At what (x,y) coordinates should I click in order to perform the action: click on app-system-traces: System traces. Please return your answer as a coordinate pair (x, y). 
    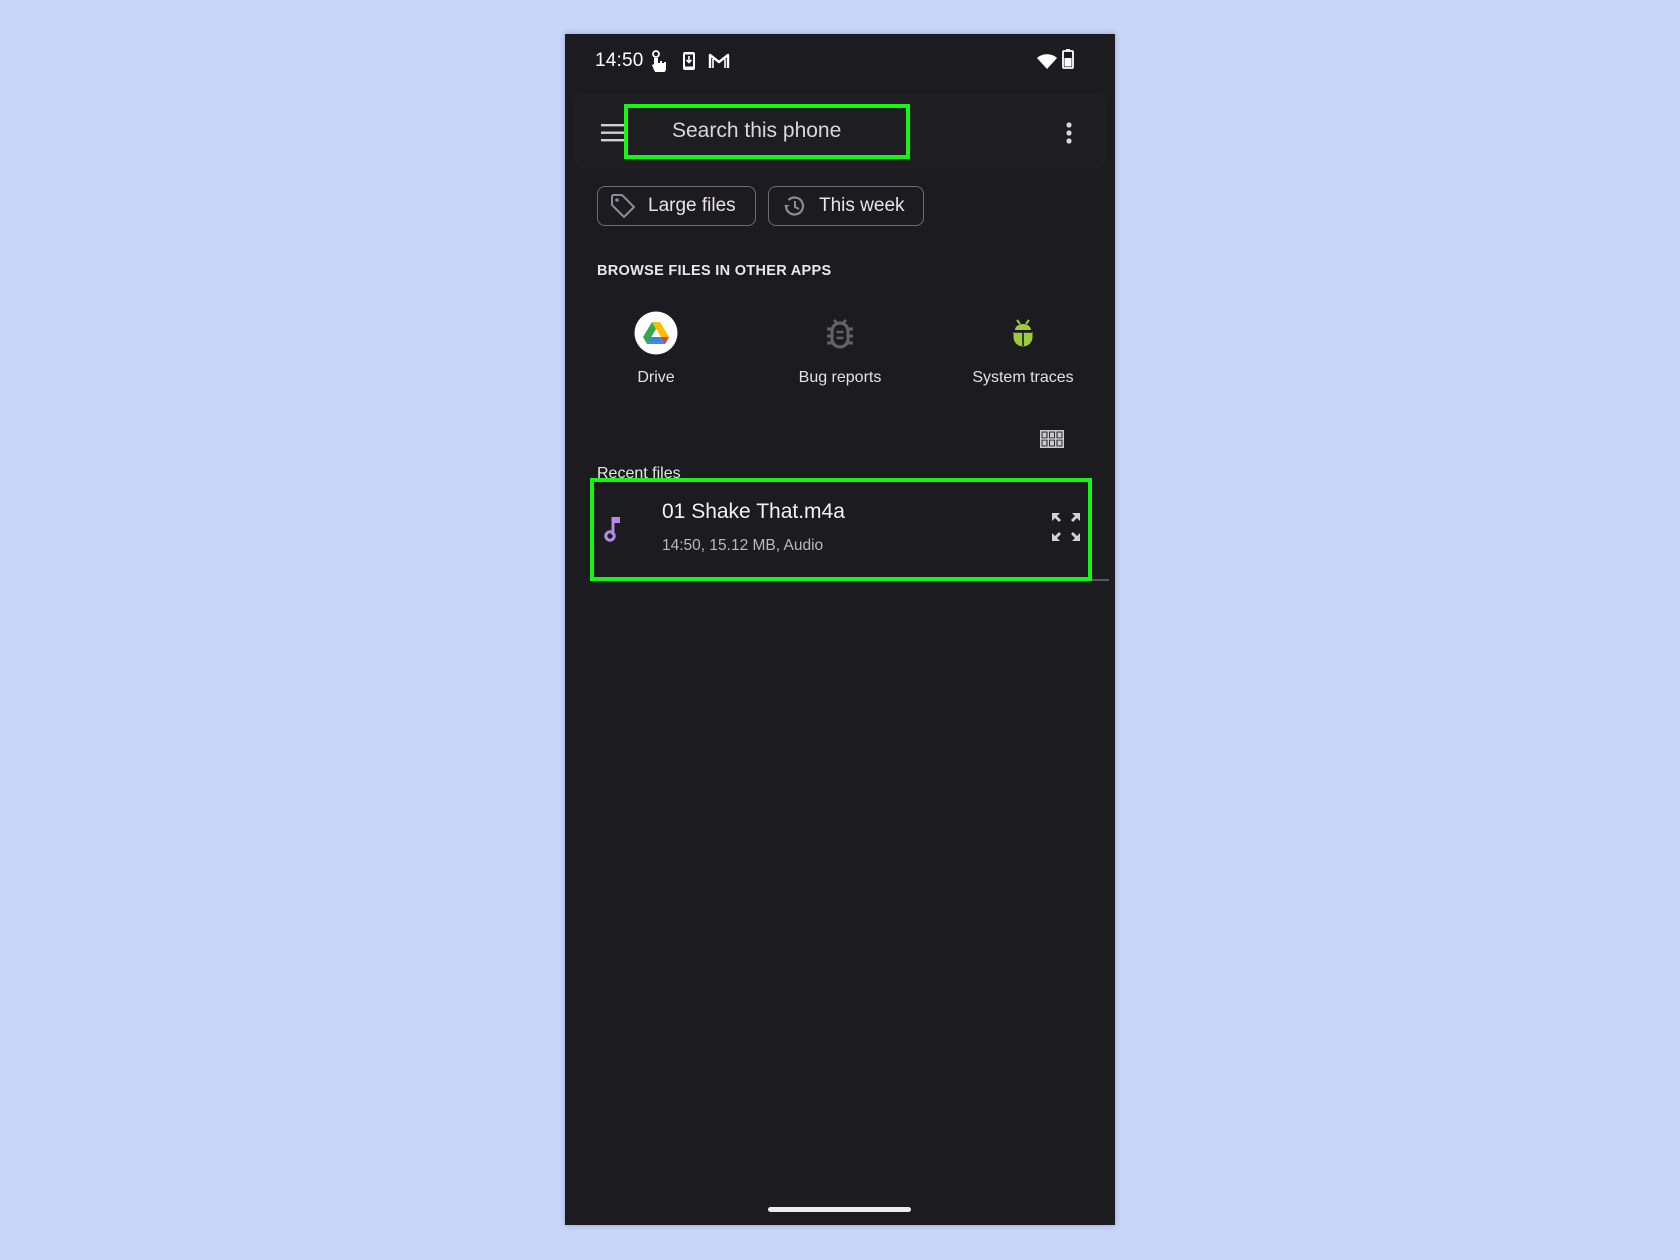
    Looking at the image, I should click on (1023, 349).